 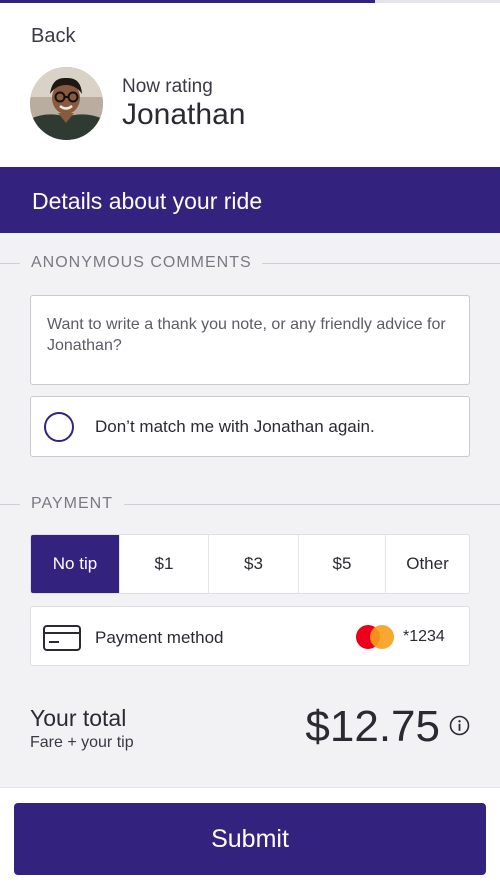 I want to click on payment-method-row: Payment method *1234, so click(x=250, y=636).